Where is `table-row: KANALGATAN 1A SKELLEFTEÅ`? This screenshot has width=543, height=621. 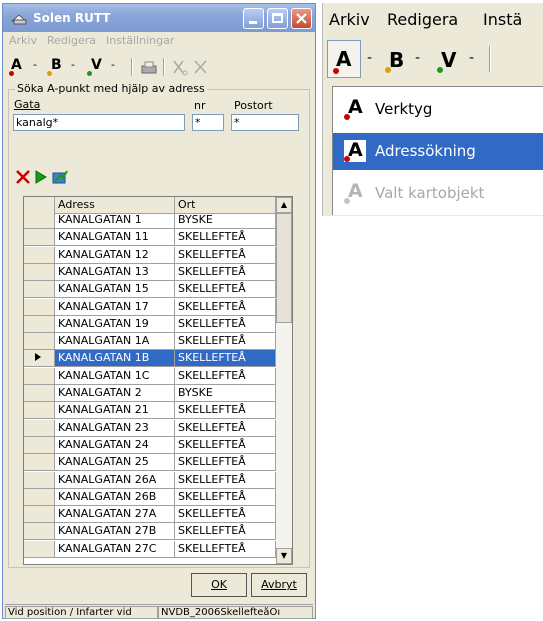 table-row: KANALGATAN 1A SKELLEFTEÅ is located at coordinates (150, 342).